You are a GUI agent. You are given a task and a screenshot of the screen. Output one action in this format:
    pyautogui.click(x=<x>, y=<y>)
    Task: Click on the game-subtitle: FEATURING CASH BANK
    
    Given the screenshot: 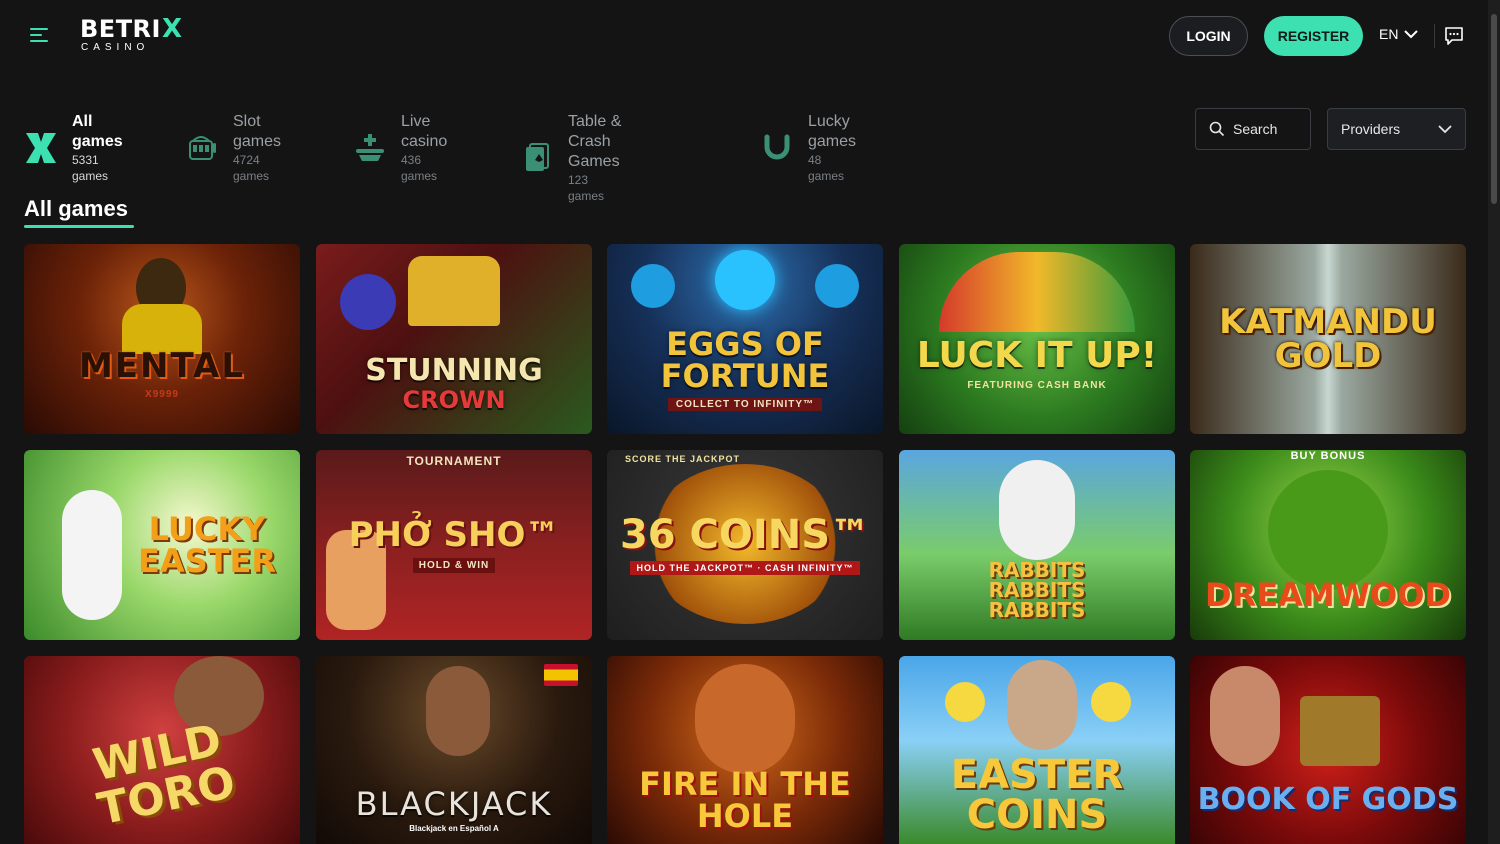 What is the action you would take?
    pyautogui.click(x=1037, y=385)
    